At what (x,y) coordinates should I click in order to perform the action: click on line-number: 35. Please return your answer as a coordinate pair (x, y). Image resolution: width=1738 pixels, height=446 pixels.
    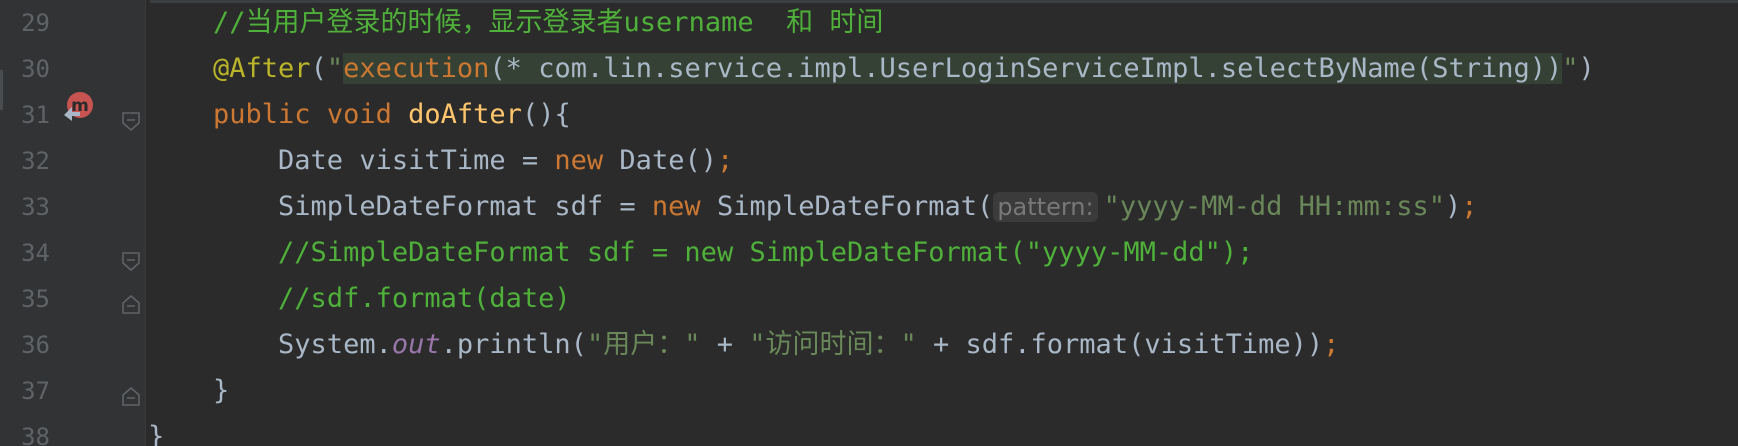
    Looking at the image, I should click on (28, 299).